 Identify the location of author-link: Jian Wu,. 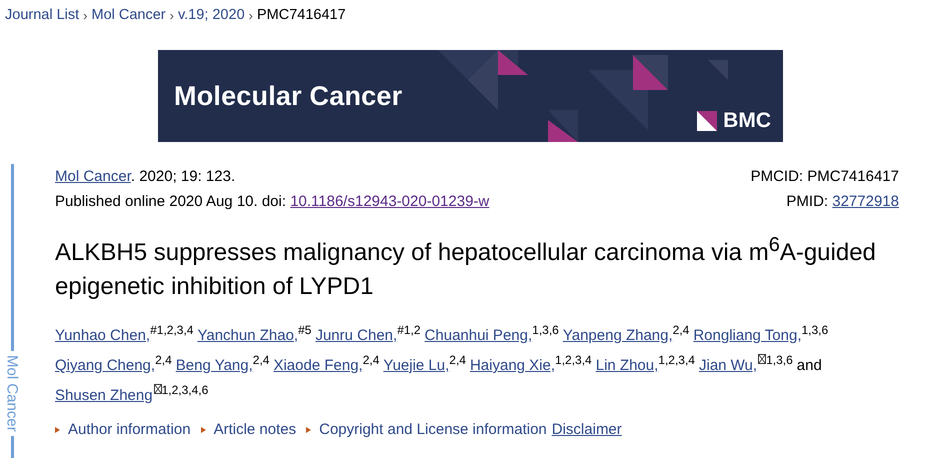
(728, 365).